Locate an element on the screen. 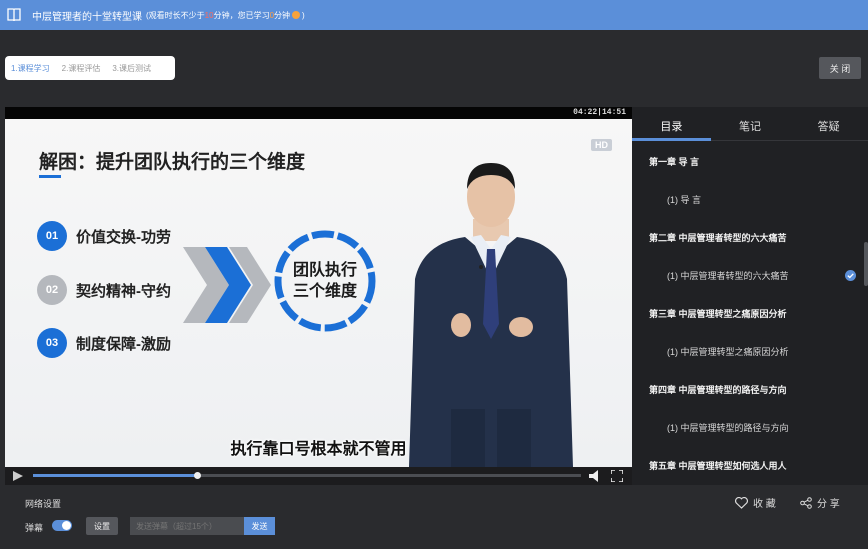  circle-line-2: 三个维度 is located at coordinates (324, 291).